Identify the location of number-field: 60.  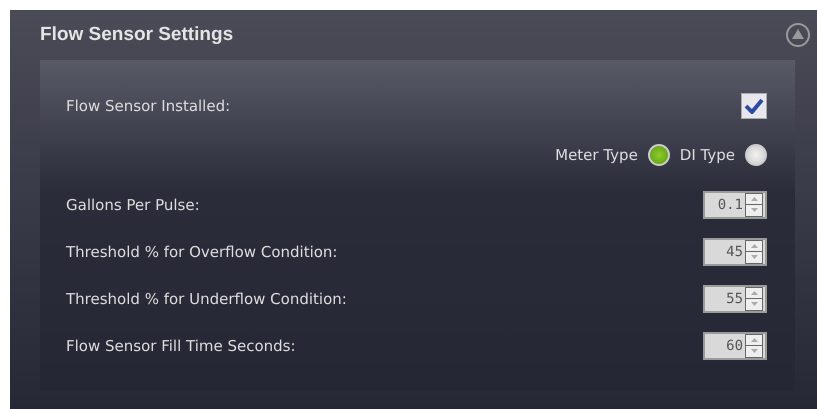
(726, 346).